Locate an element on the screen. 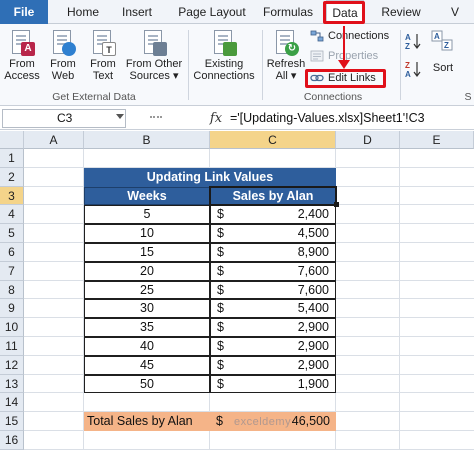 The width and height of the screenshot is (474, 450). column-header-b: B is located at coordinates (147, 140).